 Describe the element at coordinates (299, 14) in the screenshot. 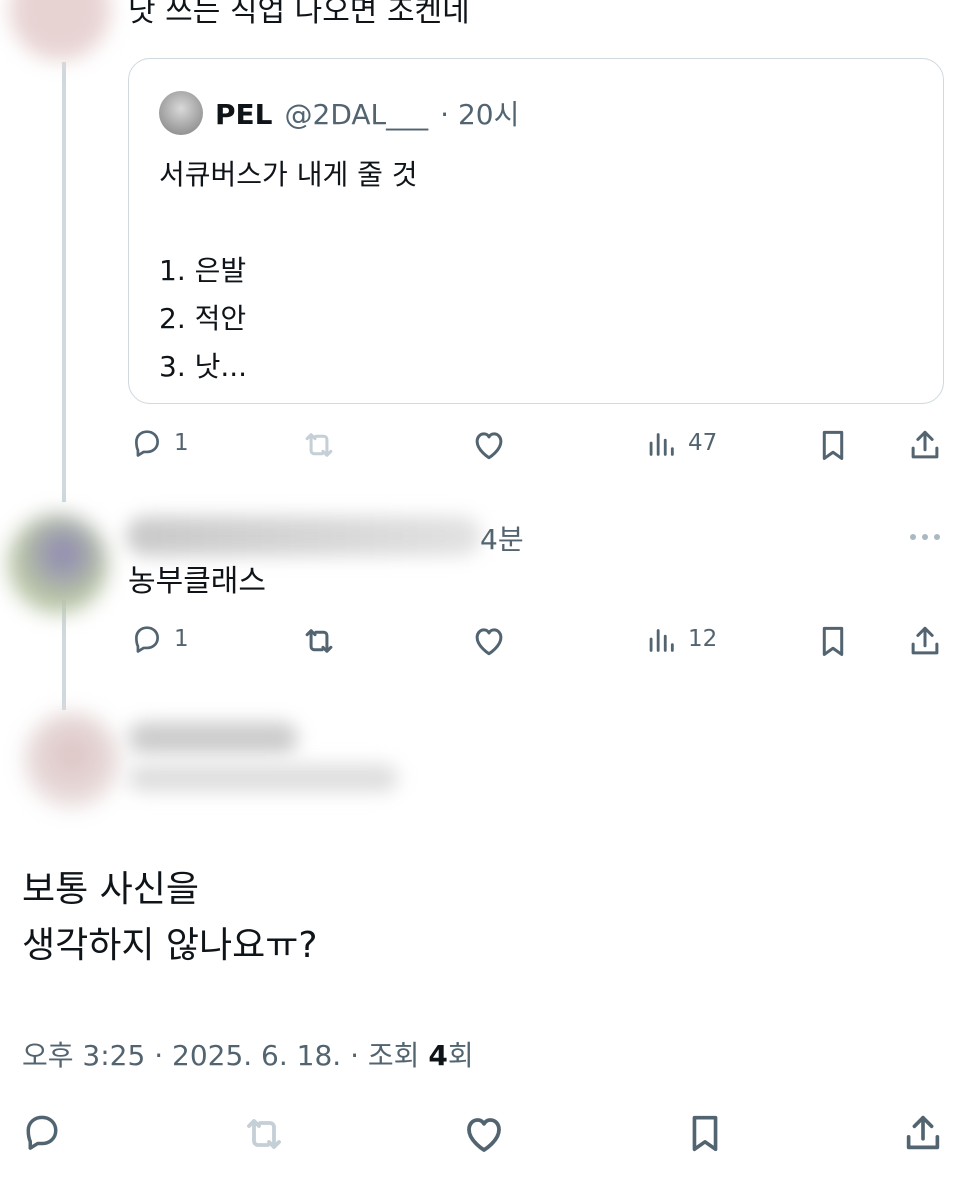

I see `tweet-text: 낫 쓰는 직업 나오면 조켄네` at that location.